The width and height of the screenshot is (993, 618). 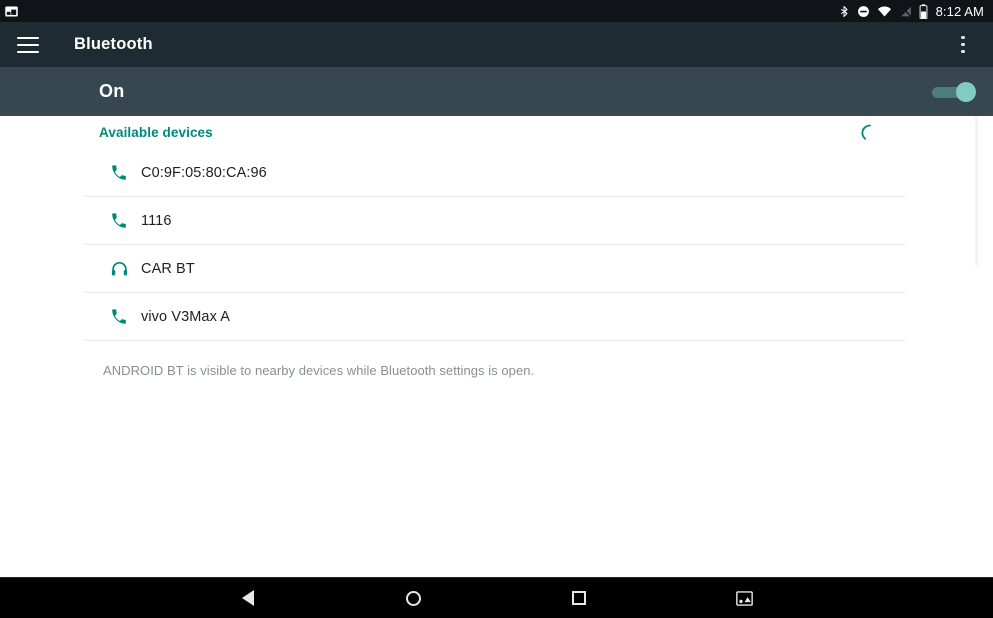 What do you see at coordinates (959, 11) in the screenshot?
I see `status-bar-clock: 8:12 AM` at bounding box center [959, 11].